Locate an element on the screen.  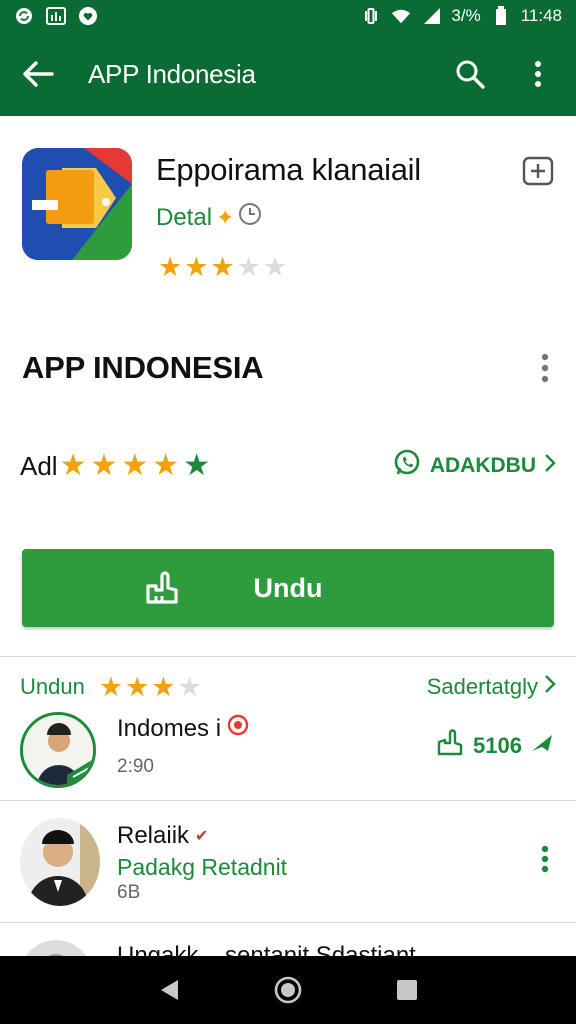
check-icon: ✔ is located at coordinates (202, 836).